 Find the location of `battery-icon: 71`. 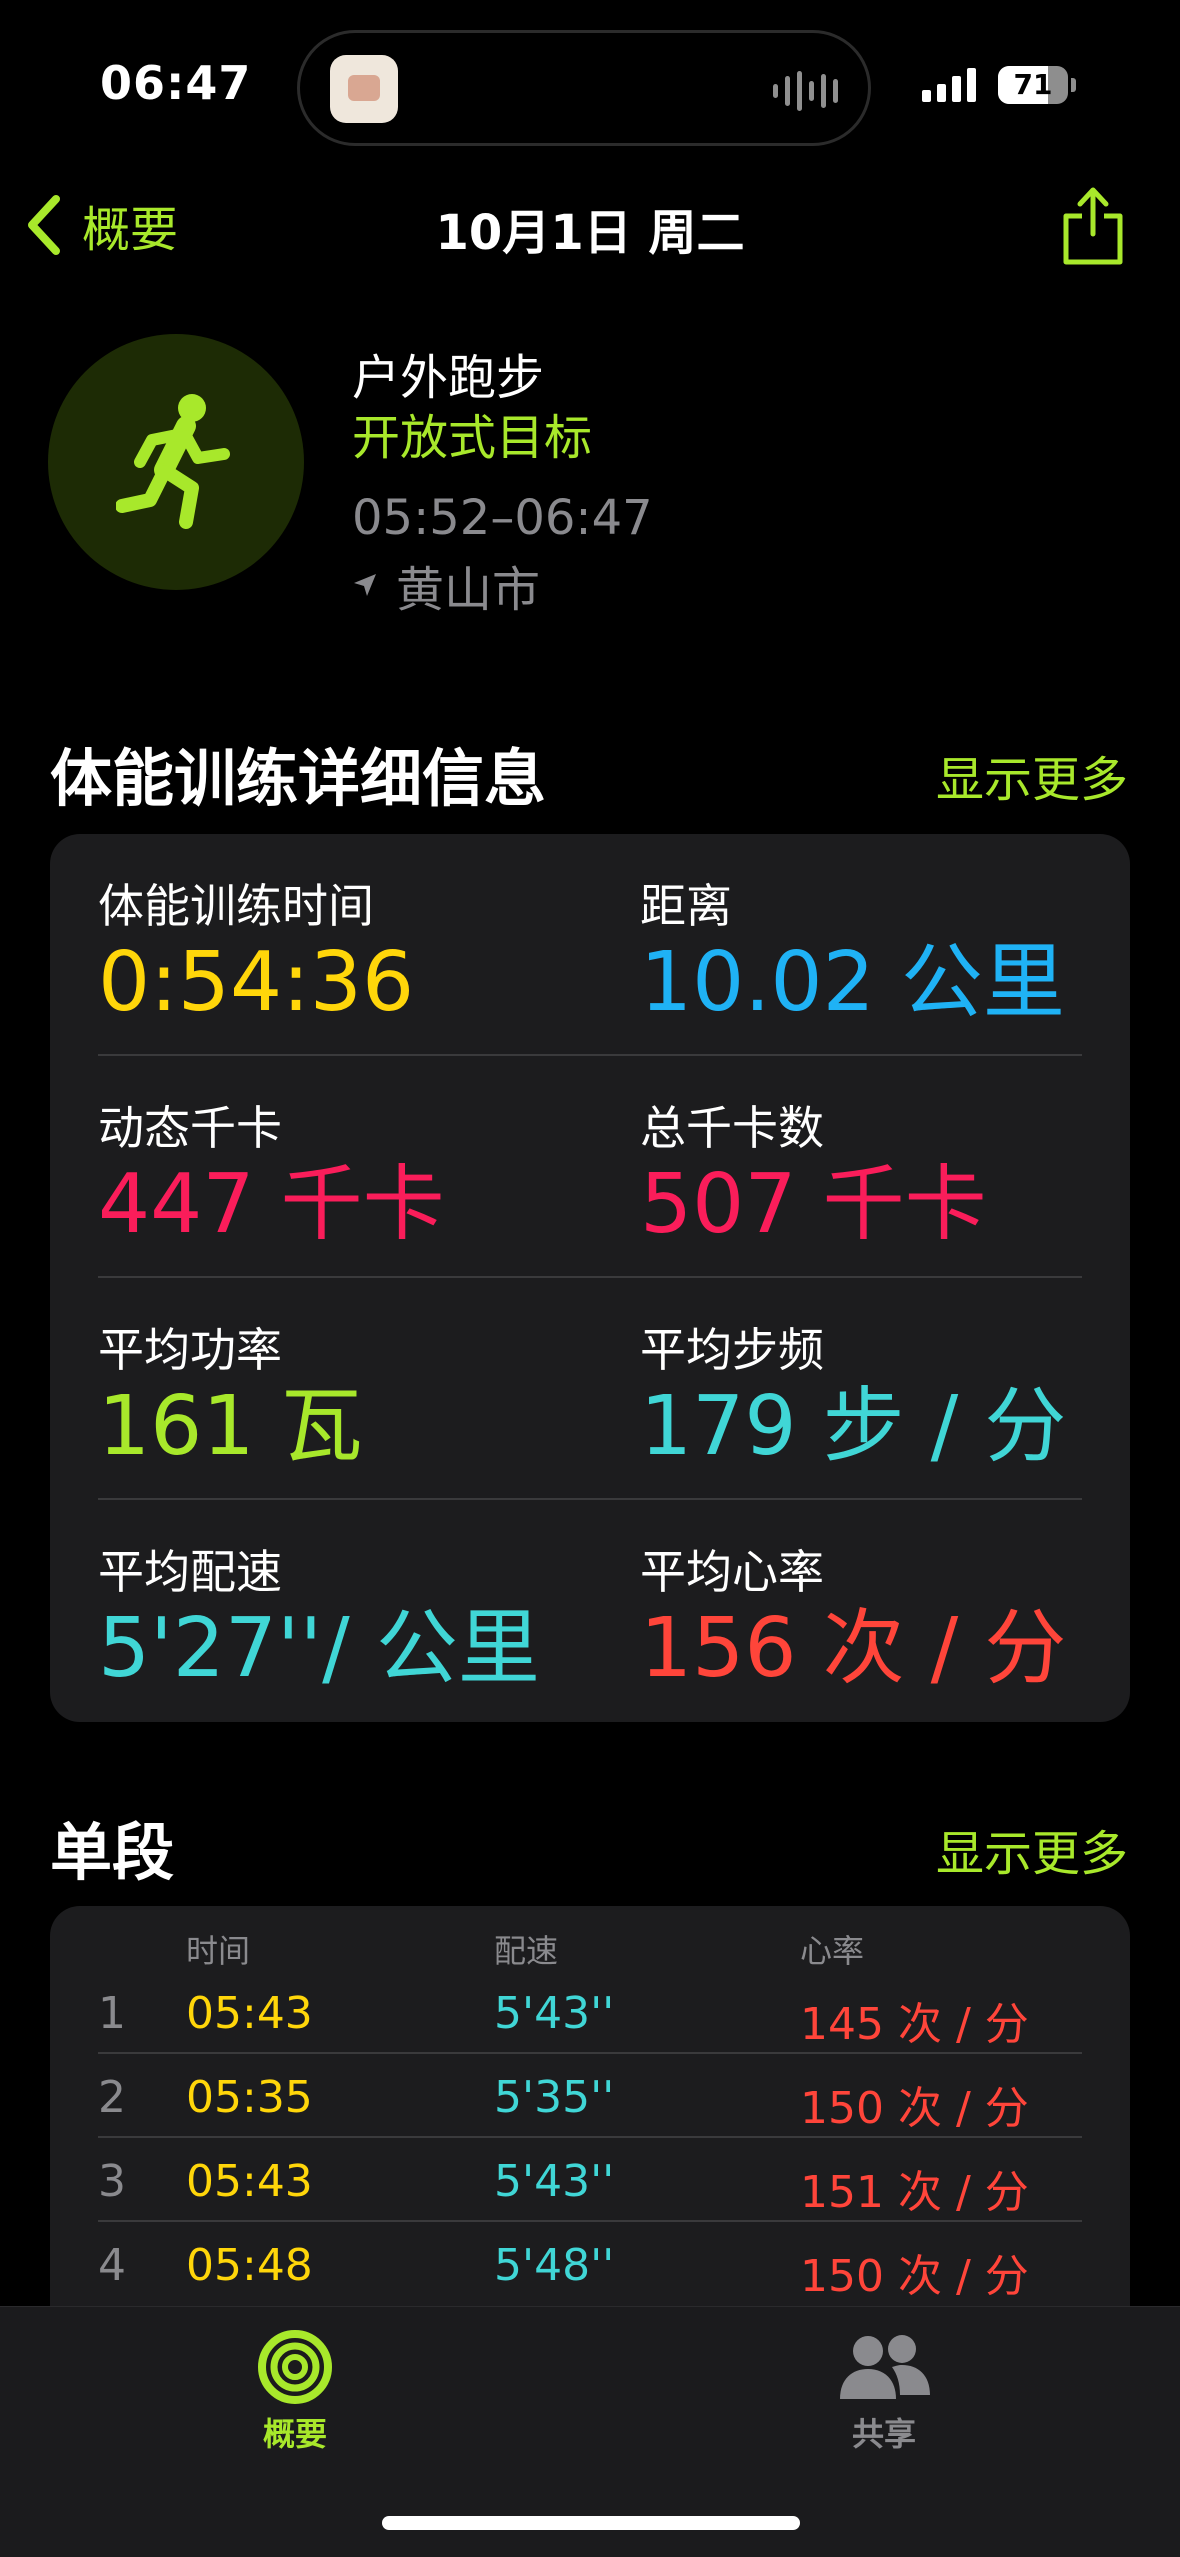

battery-icon: 71 is located at coordinates (1033, 85).